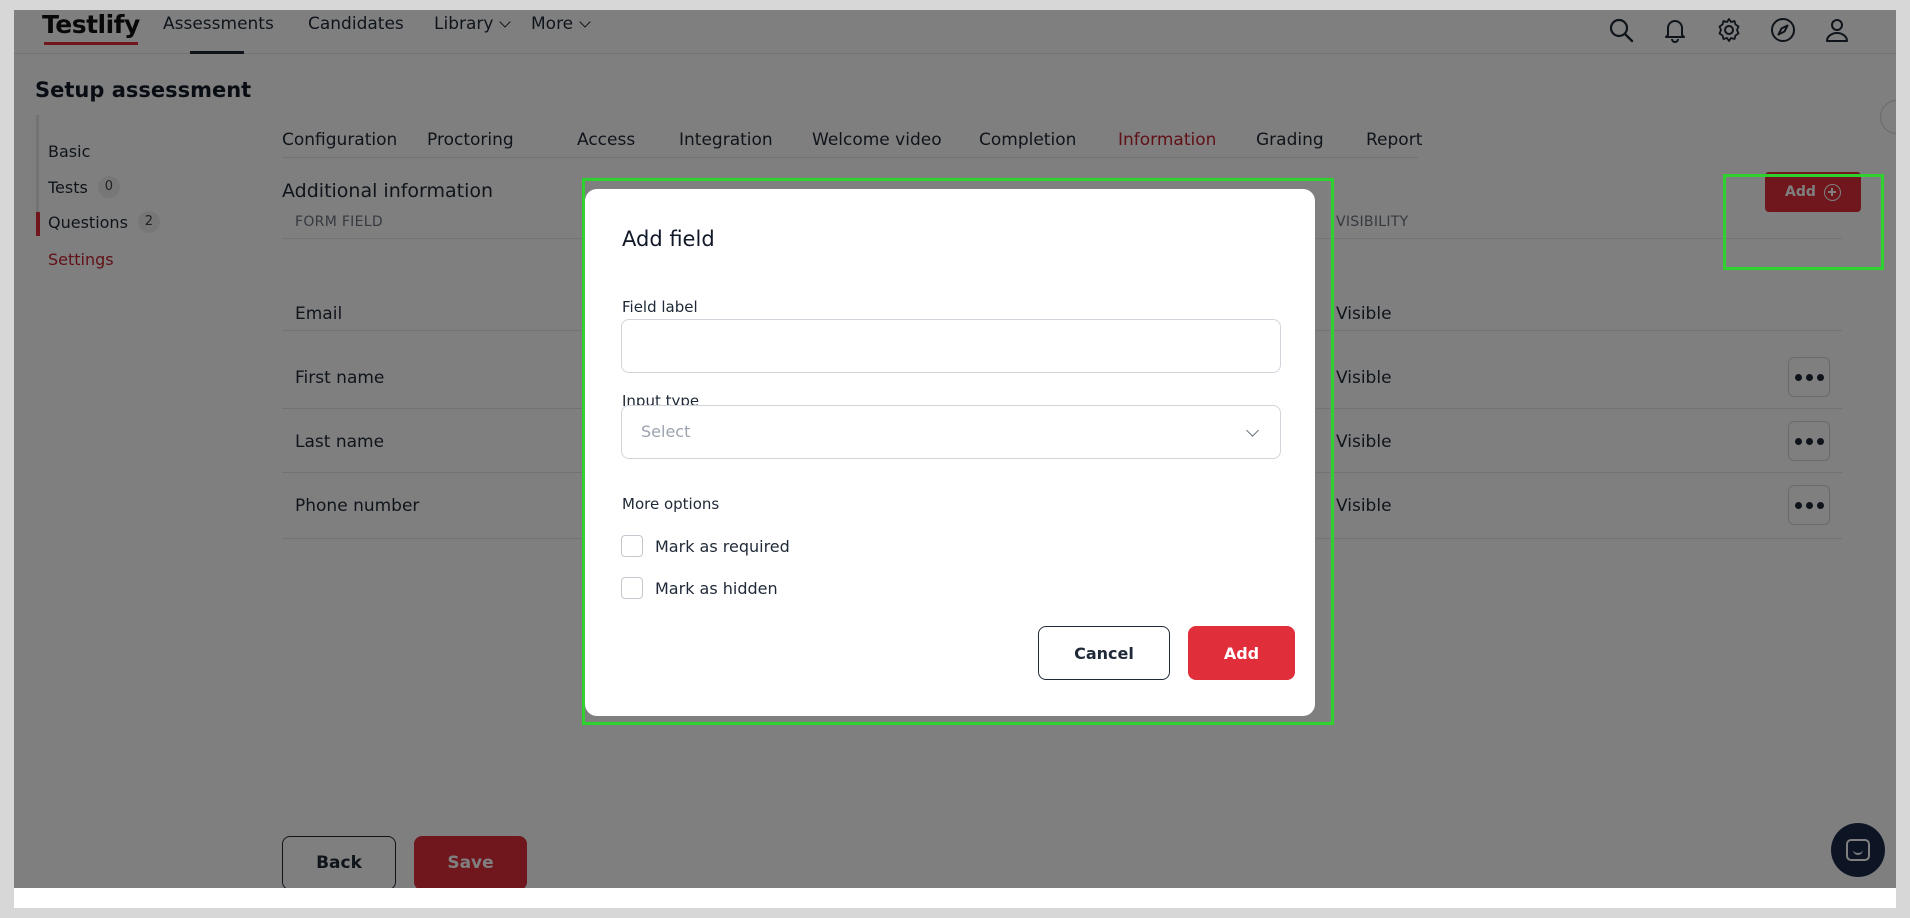 Image resolution: width=1910 pixels, height=918 pixels. Describe the element at coordinates (722, 546) in the screenshot. I see `checkbox-label: Mark as required` at that location.